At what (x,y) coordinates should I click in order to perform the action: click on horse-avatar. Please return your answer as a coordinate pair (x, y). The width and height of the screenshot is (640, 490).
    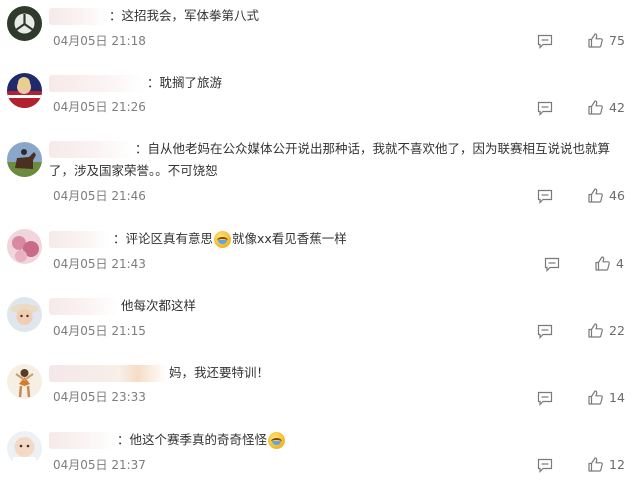
    Looking at the image, I should click on (24, 159).